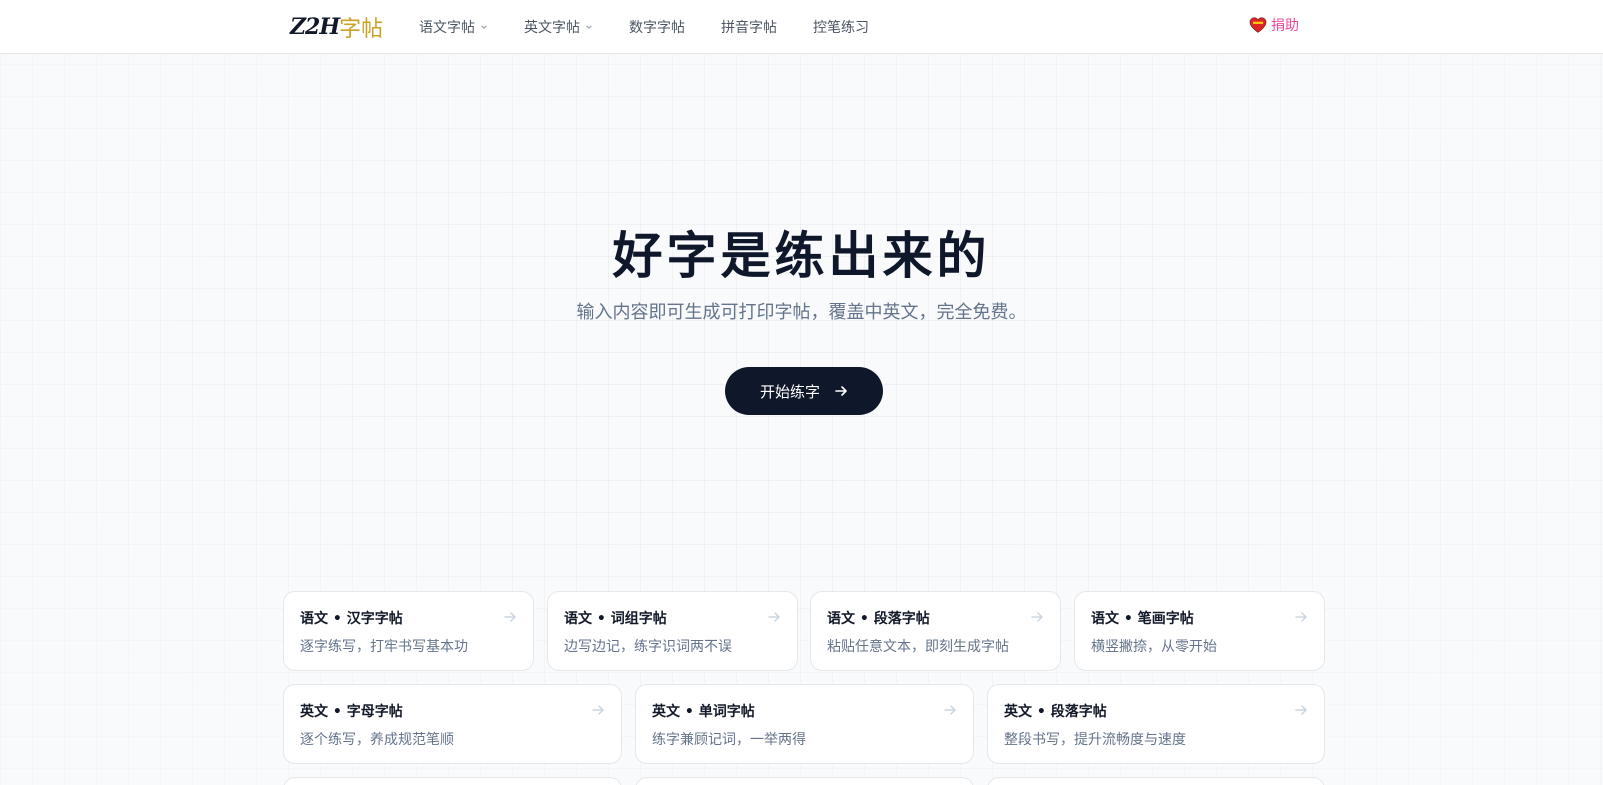 This screenshot has height=785, width=1603. Describe the element at coordinates (801, 312) in the screenshot. I see `hero-subtitle: 输入内容即可生成可打印字帖，覆盖中英文，完全免费。` at that location.